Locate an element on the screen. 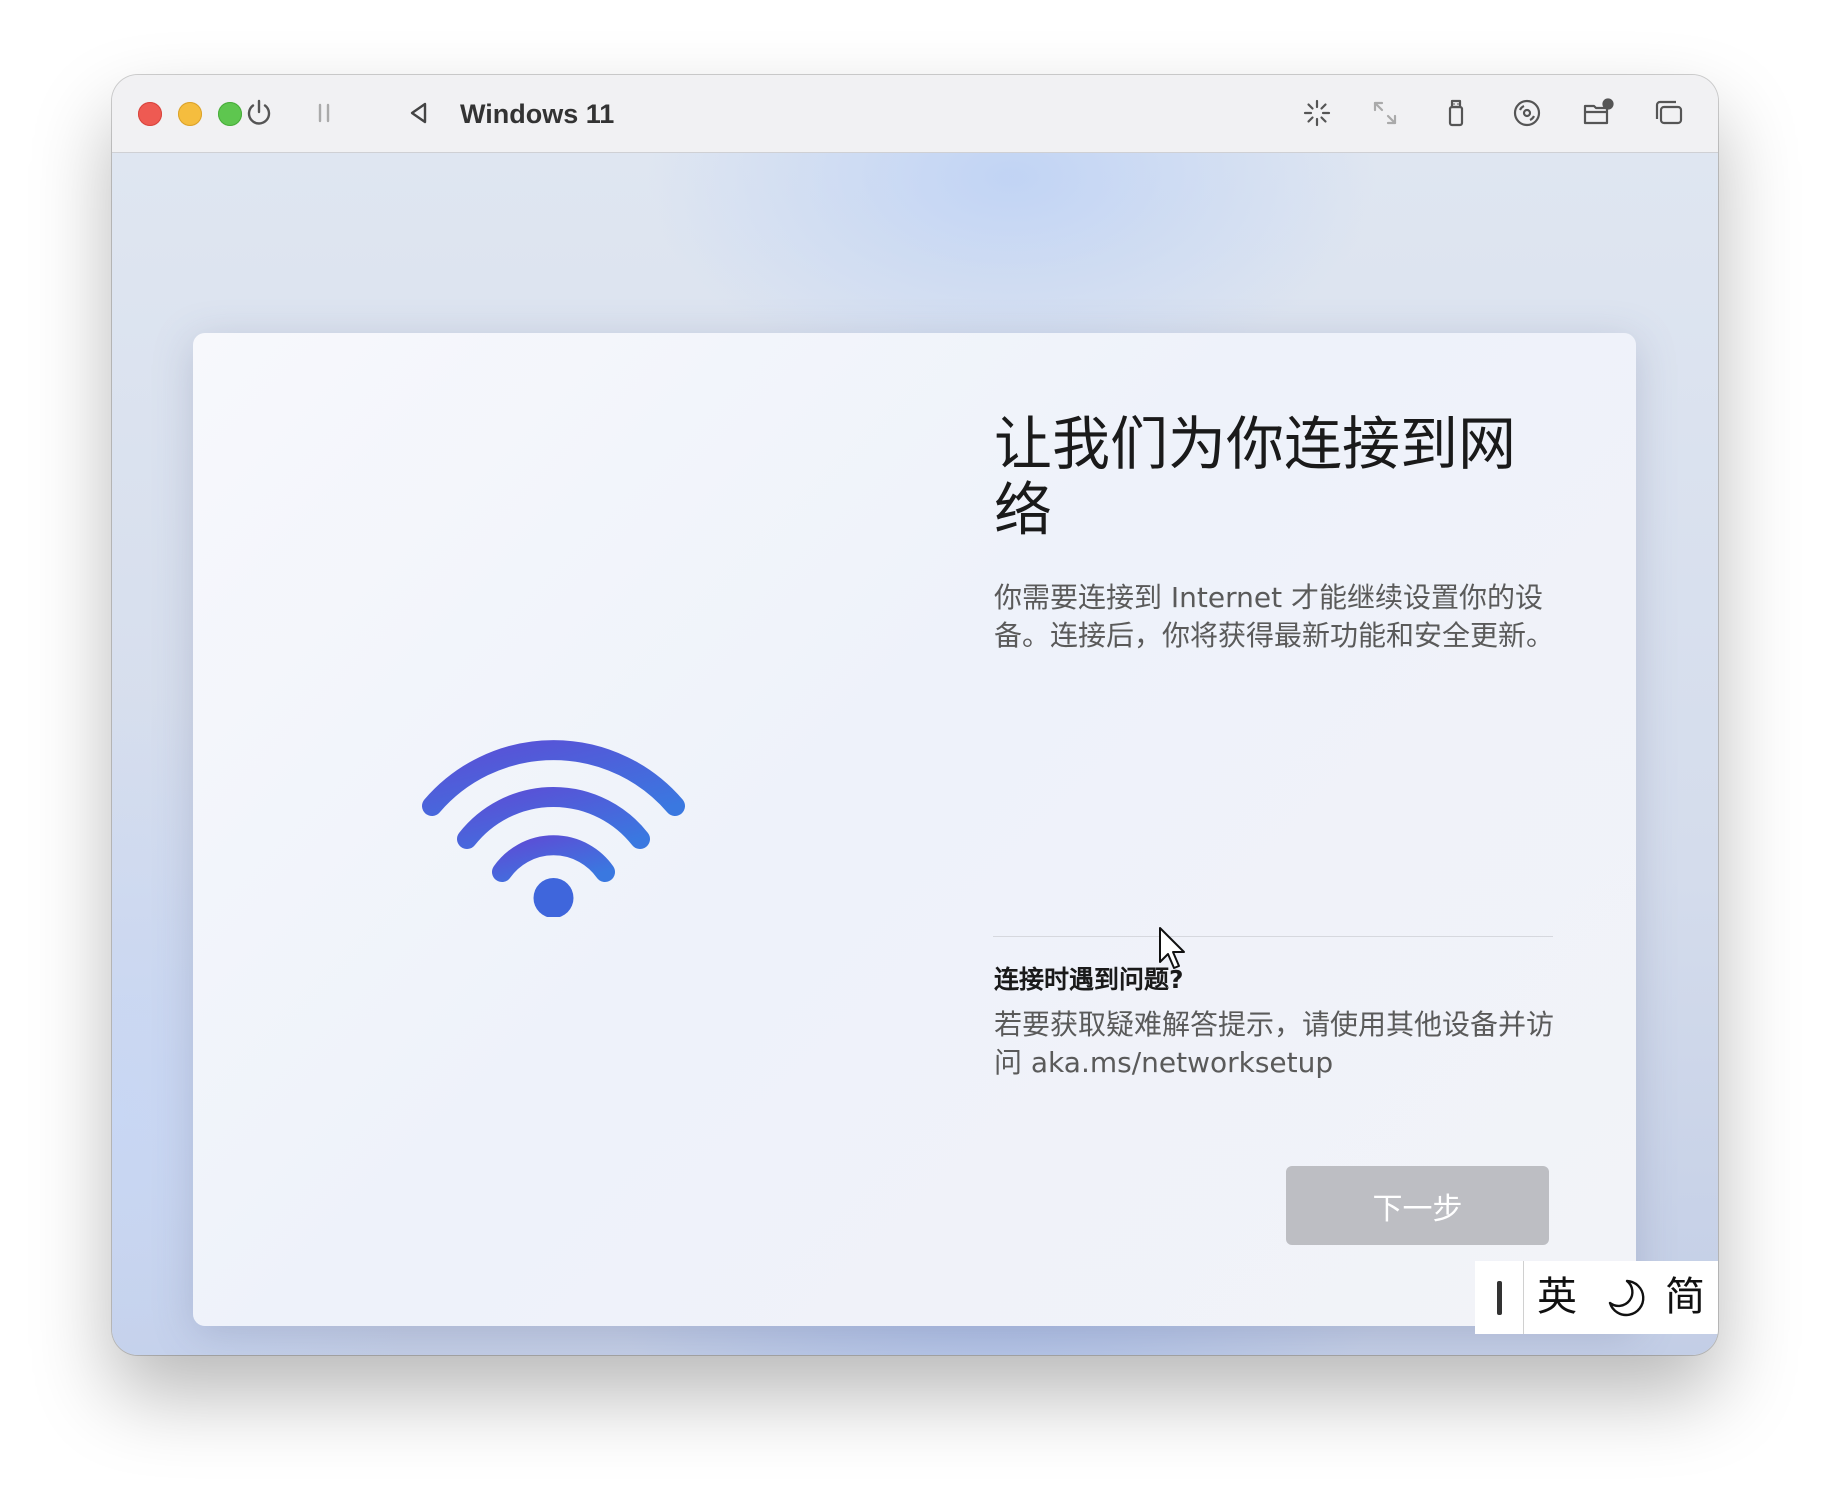  divider is located at coordinates (1273, 936).